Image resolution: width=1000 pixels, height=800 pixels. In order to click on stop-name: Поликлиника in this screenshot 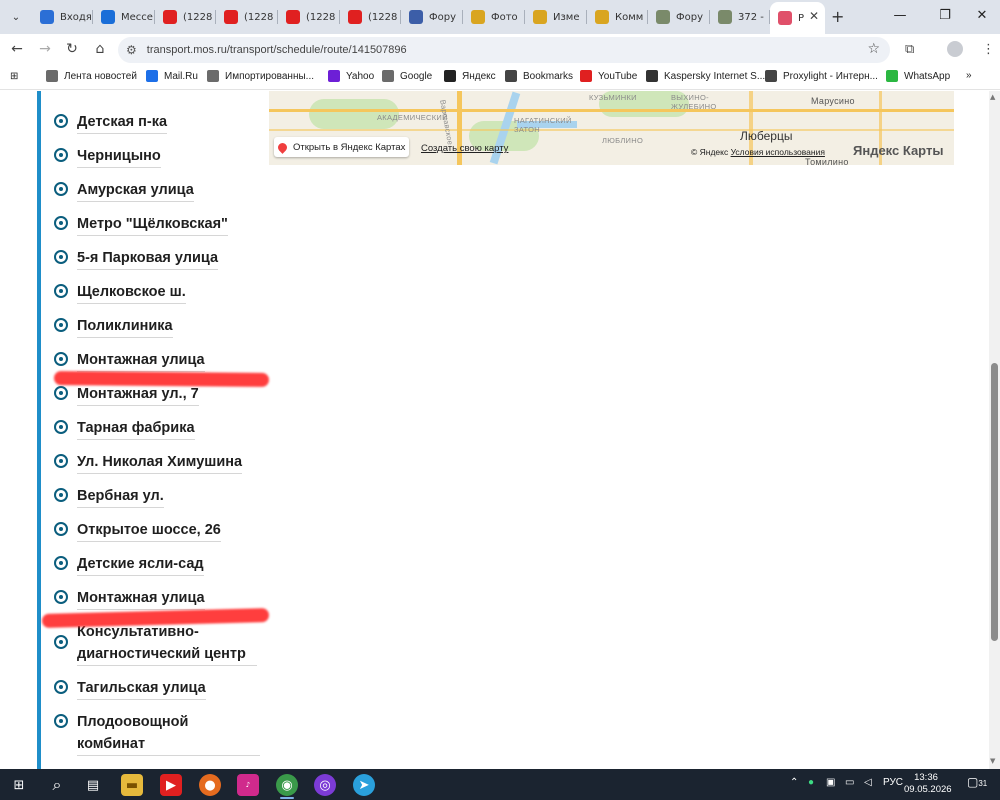, I will do `click(125, 326)`.